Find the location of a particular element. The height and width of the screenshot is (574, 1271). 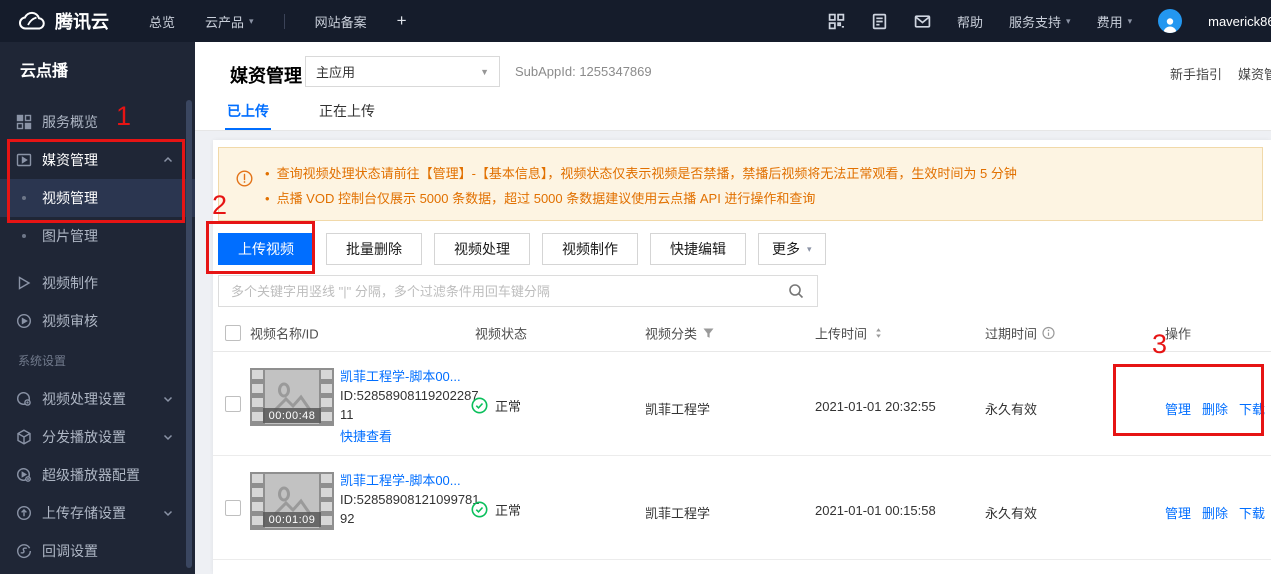

status-text: 正常 is located at coordinates (508, 406).